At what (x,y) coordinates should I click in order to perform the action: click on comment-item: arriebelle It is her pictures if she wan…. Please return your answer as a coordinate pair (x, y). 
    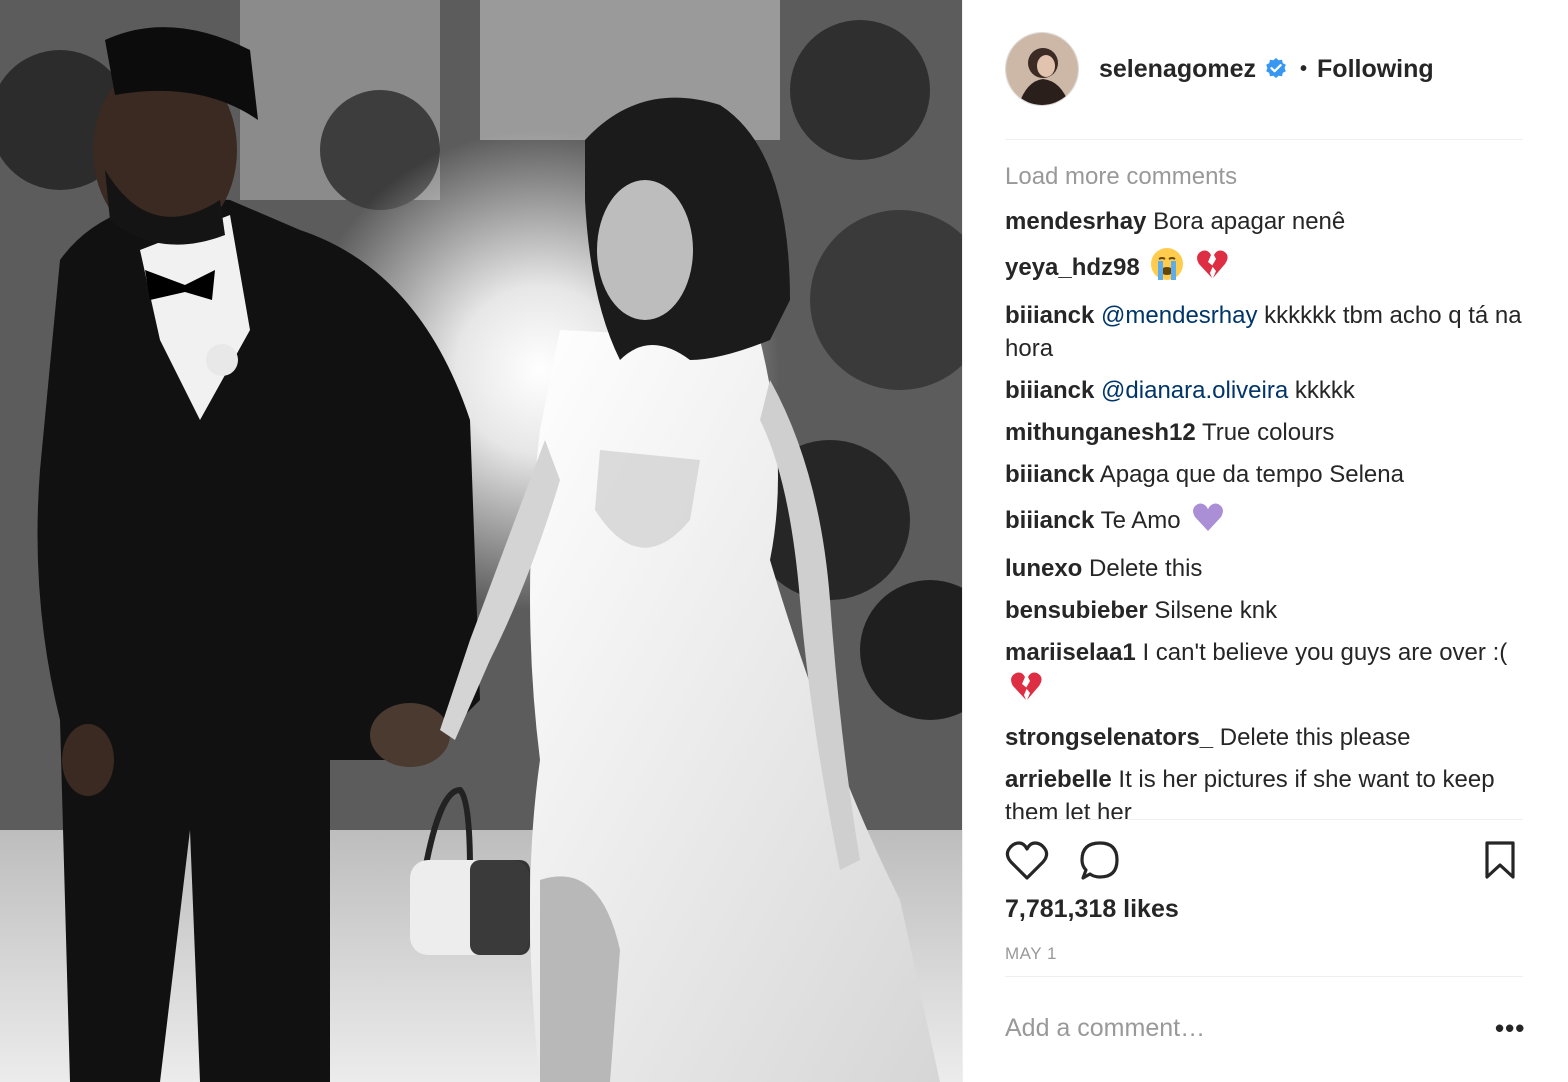
    Looking at the image, I should click on (1264, 791).